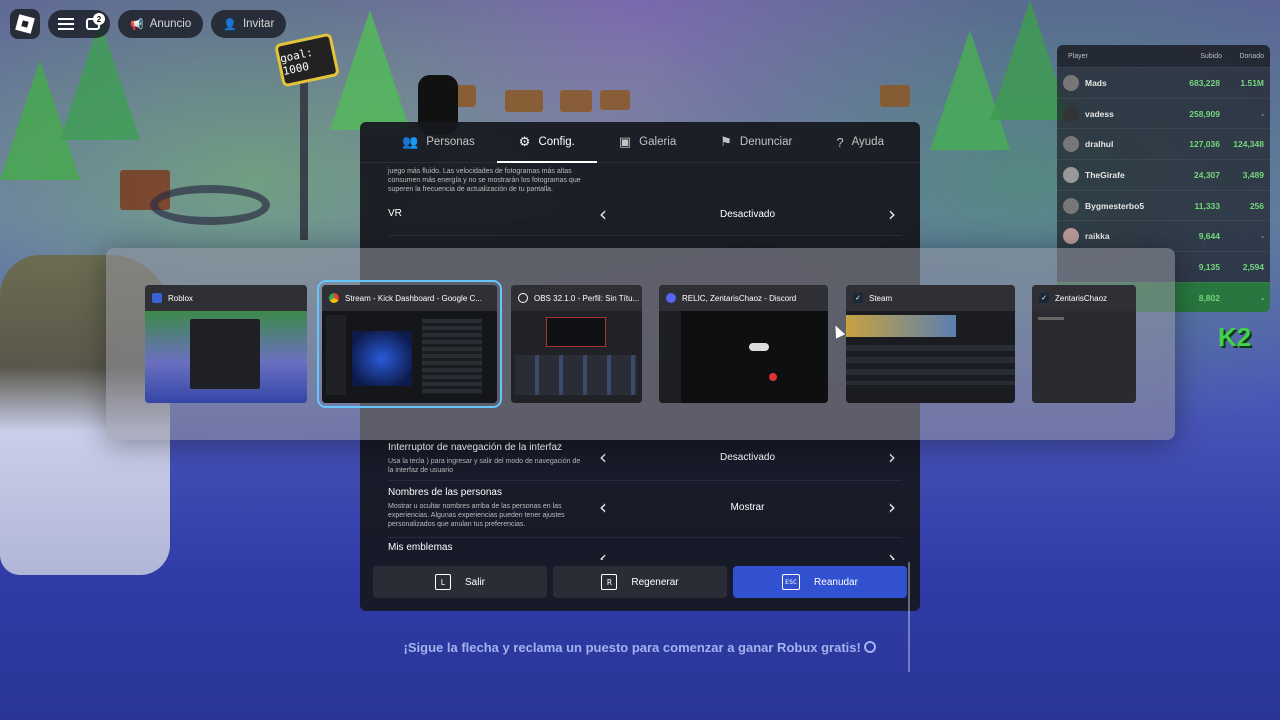 This screenshot has width=1280, height=720. What do you see at coordinates (556, 142) in the screenshot?
I see `tab-label: Config.` at bounding box center [556, 142].